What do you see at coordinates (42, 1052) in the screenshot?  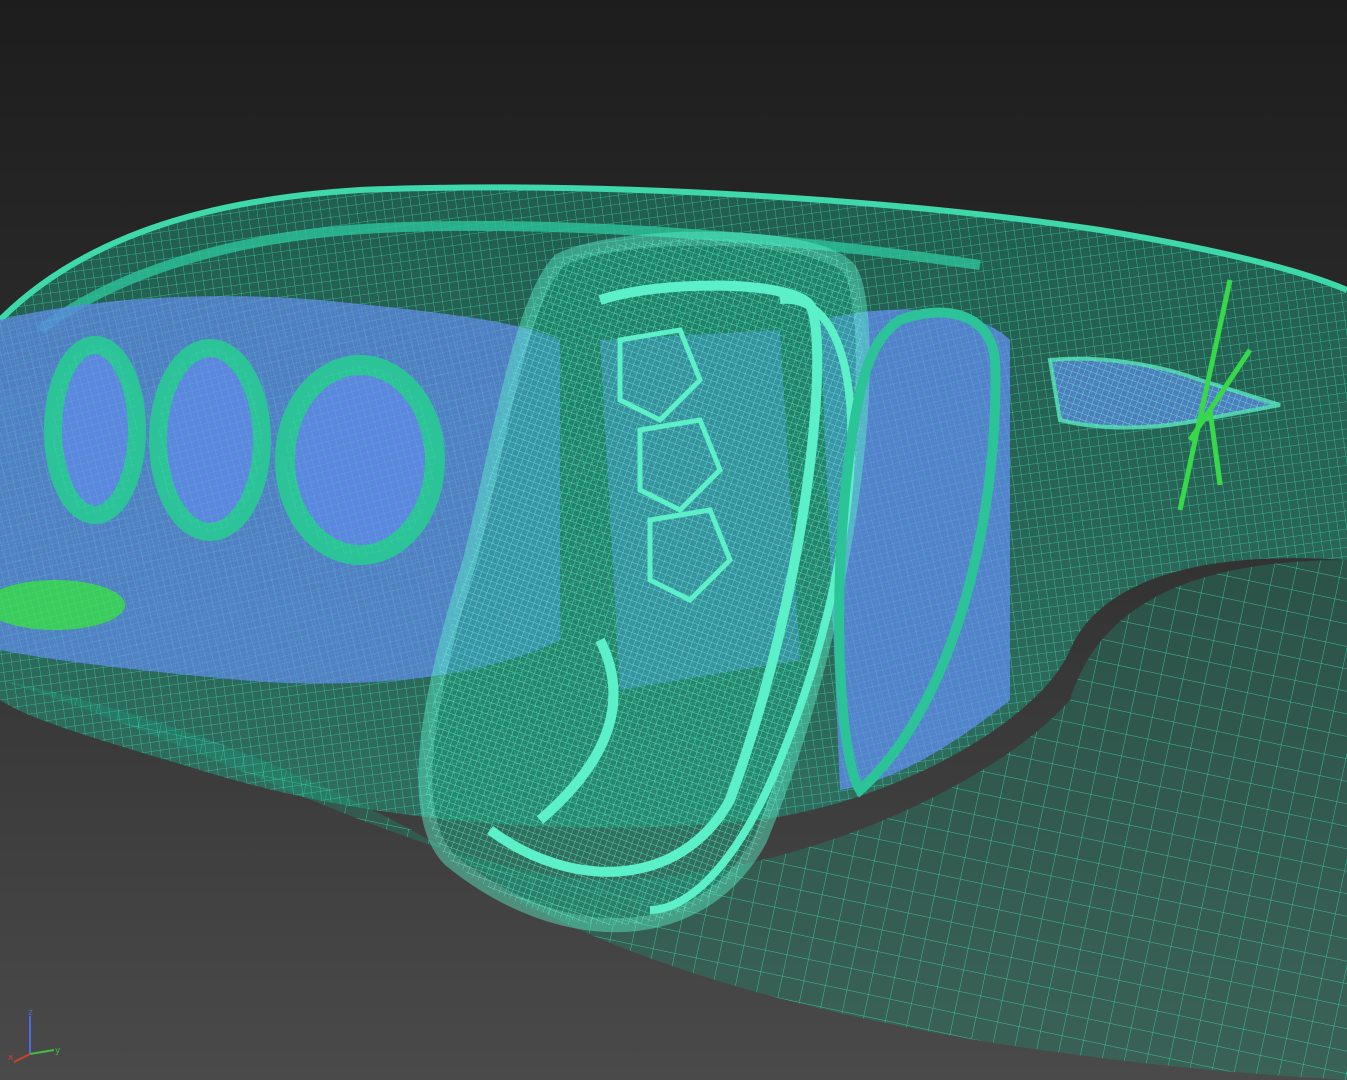 I see `y-axis-line` at bounding box center [42, 1052].